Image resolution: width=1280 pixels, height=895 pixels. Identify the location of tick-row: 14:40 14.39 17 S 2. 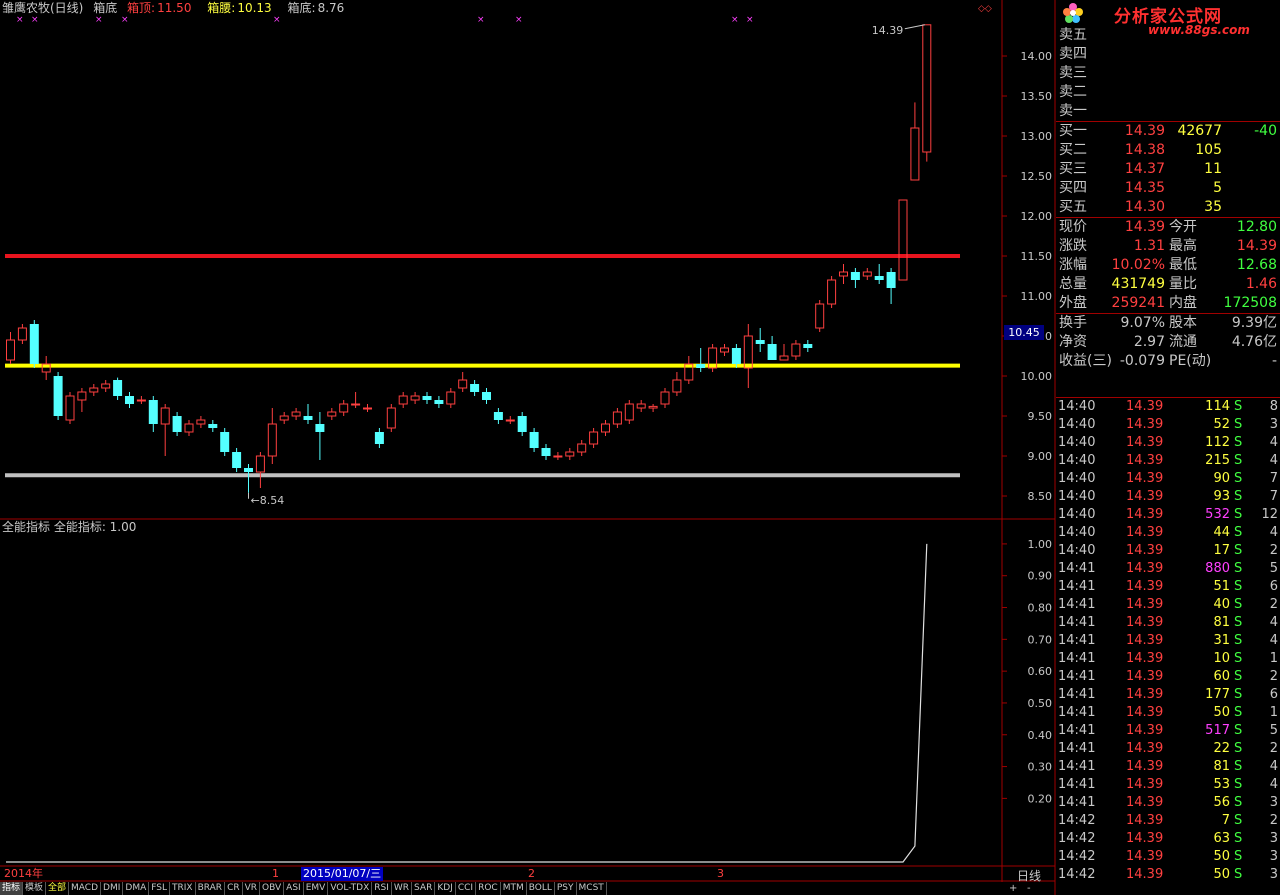
(1168, 551).